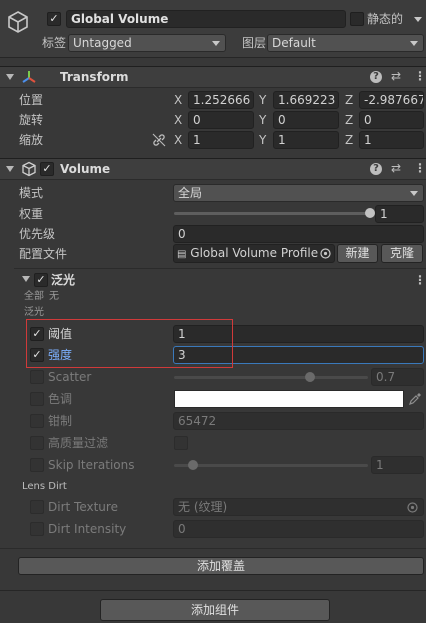 The image size is (426, 623). What do you see at coordinates (63, 280) in the screenshot?
I see `bloom-title: 泛光` at bounding box center [63, 280].